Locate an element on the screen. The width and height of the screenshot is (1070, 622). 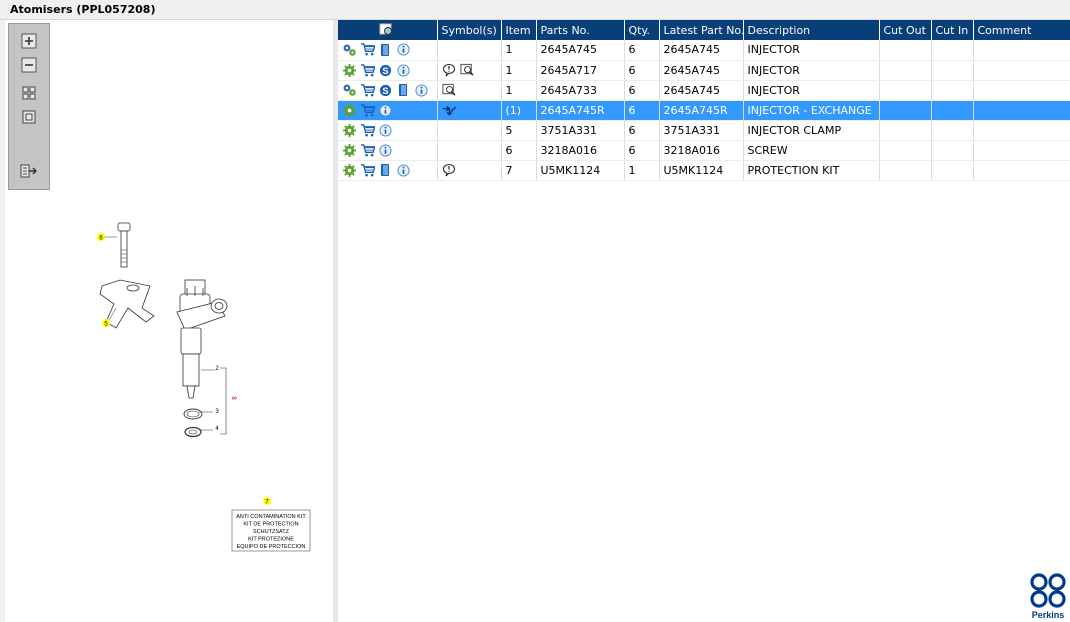
svg-text: S is located at coordinates (385, 70).